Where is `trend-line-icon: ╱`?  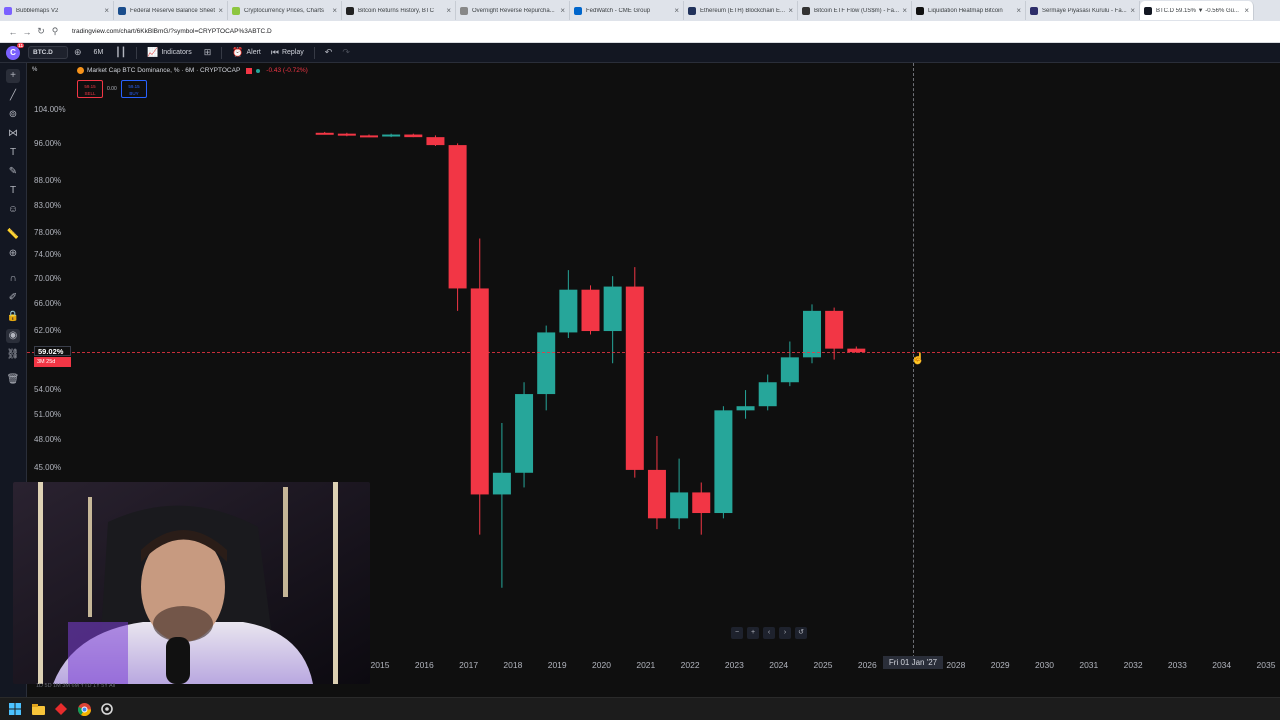 trend-line-icon: ╱ is located at coordinates (13, 96).